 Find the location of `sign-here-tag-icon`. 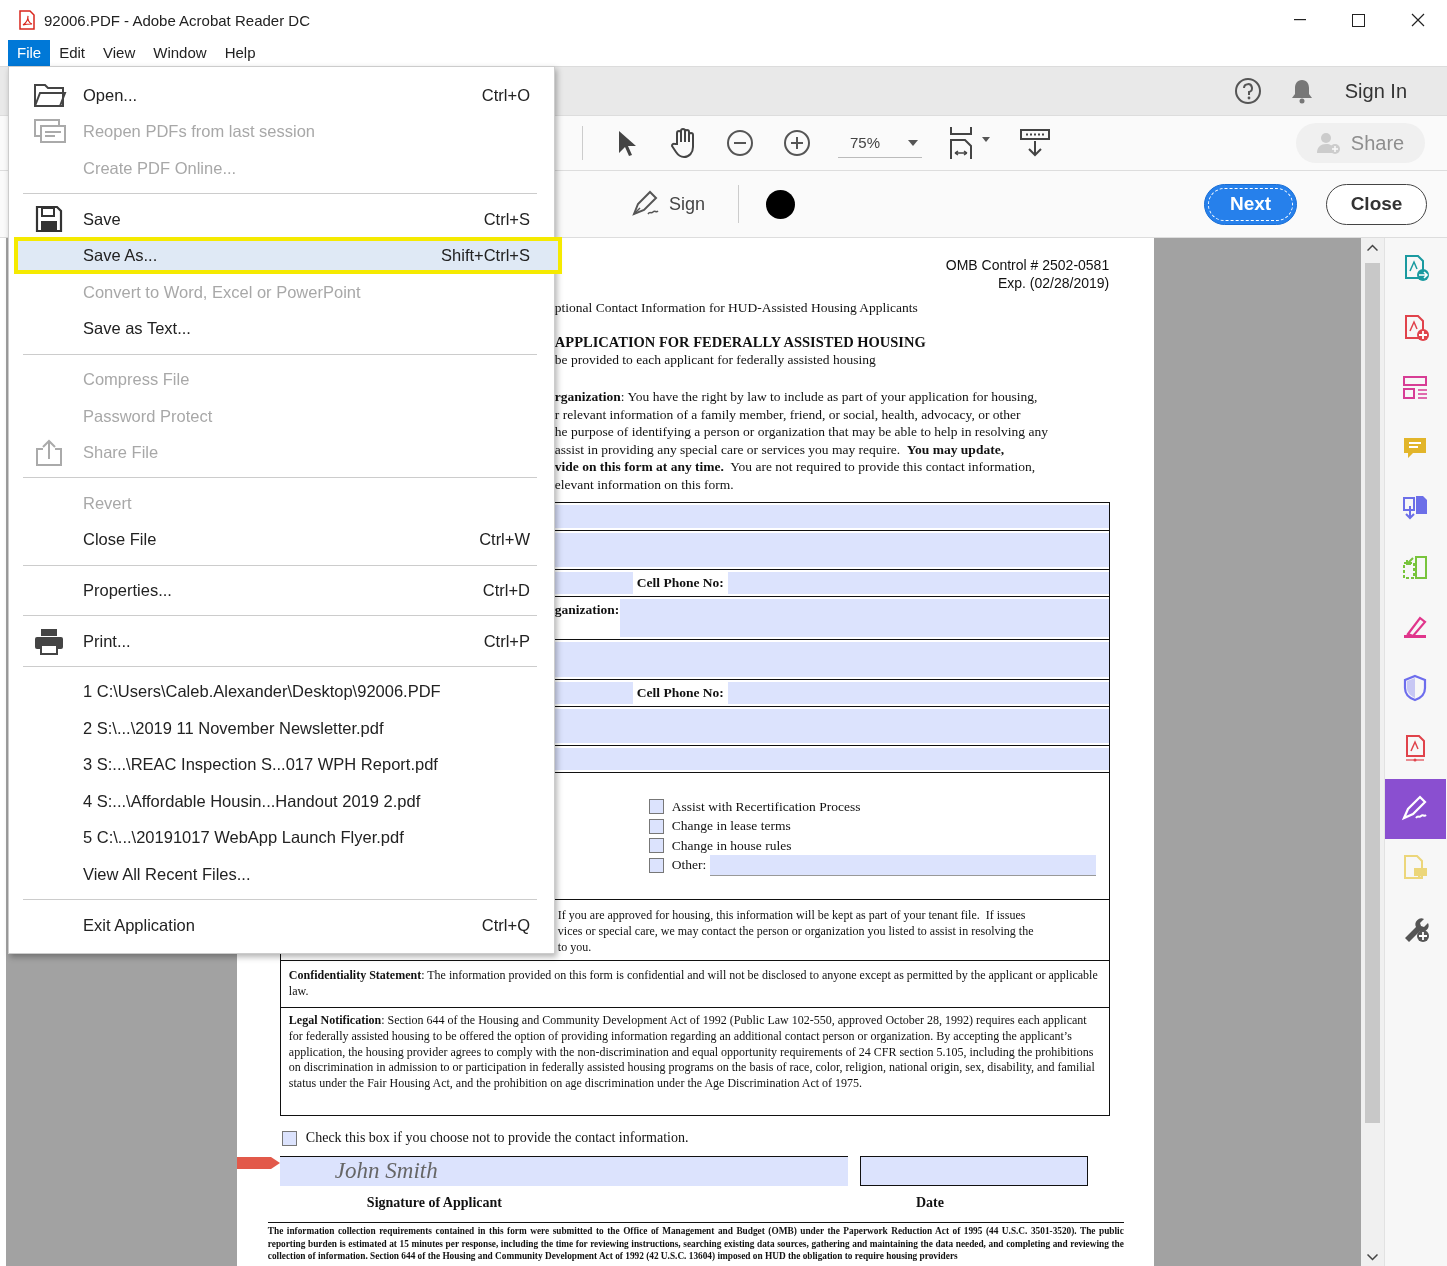

sign-here-tag-icon is located at coordinates (258, 1163).